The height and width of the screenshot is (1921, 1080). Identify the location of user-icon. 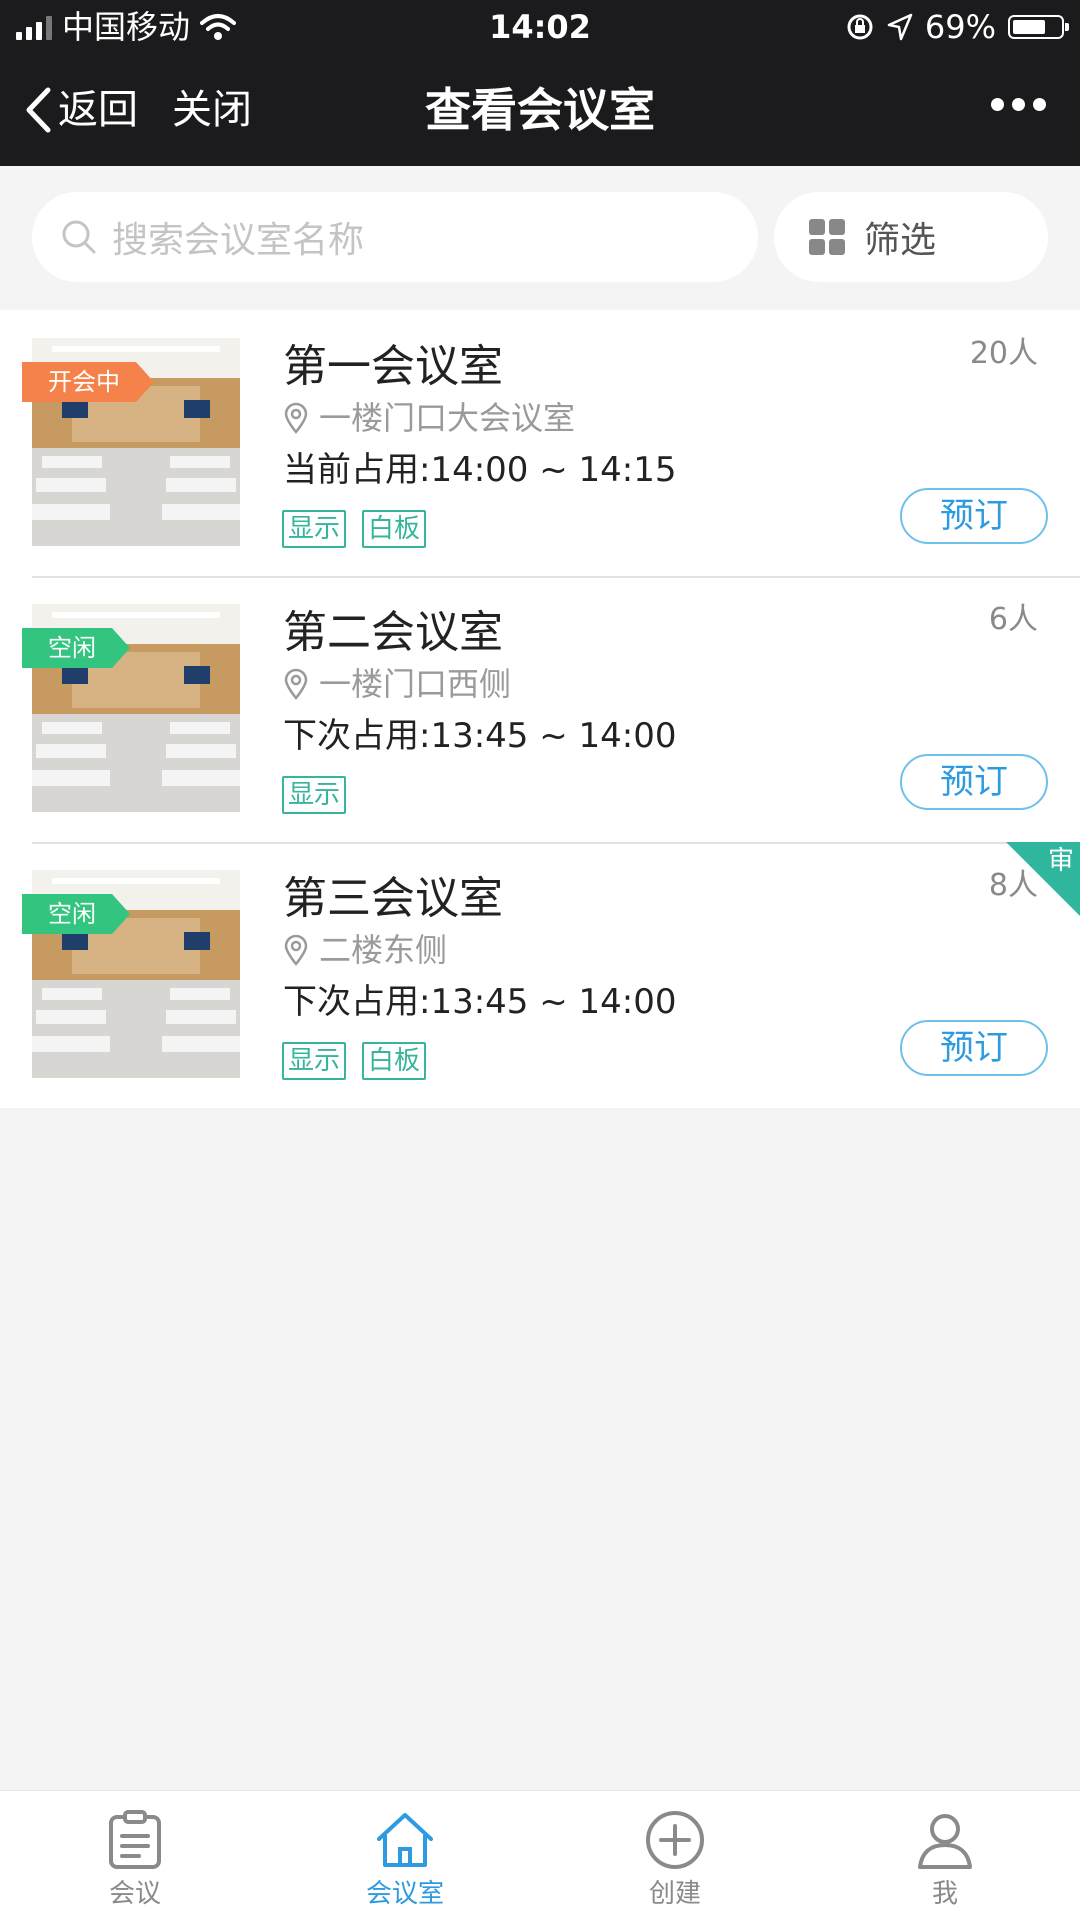
(945, 1841).